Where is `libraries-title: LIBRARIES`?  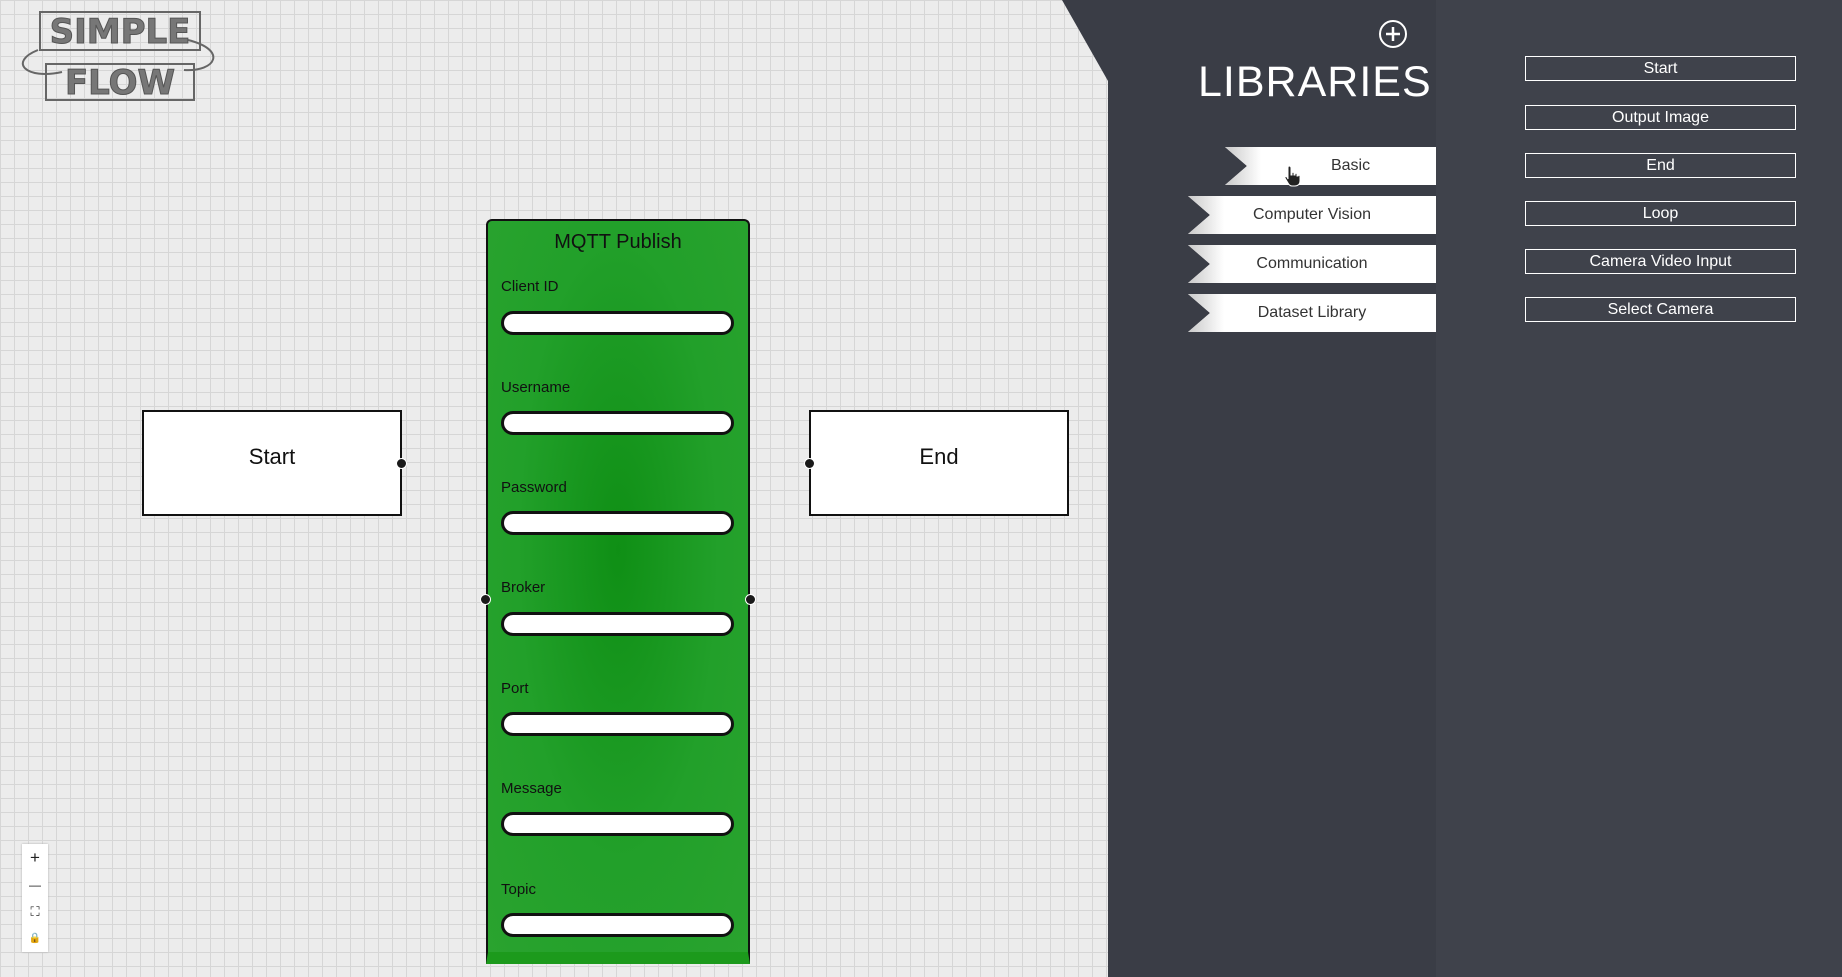
libraries-title: LIBRARIES is located at coordinates (1315, 82).